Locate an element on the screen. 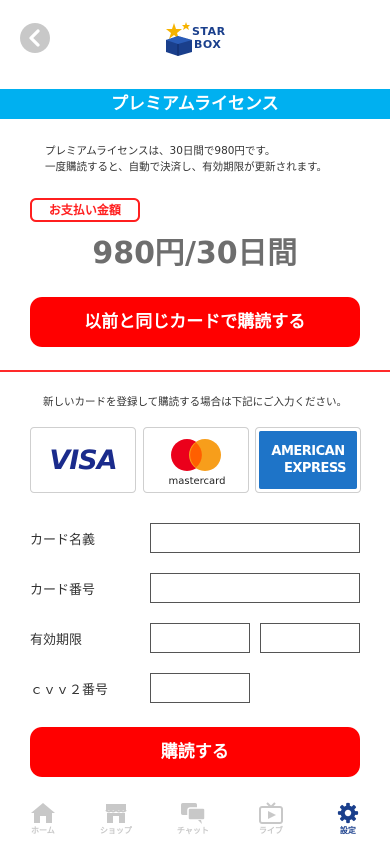 Image resolution: width=390 pixels, height=844 pixels. home-icon is located at coordinates (43, 813).